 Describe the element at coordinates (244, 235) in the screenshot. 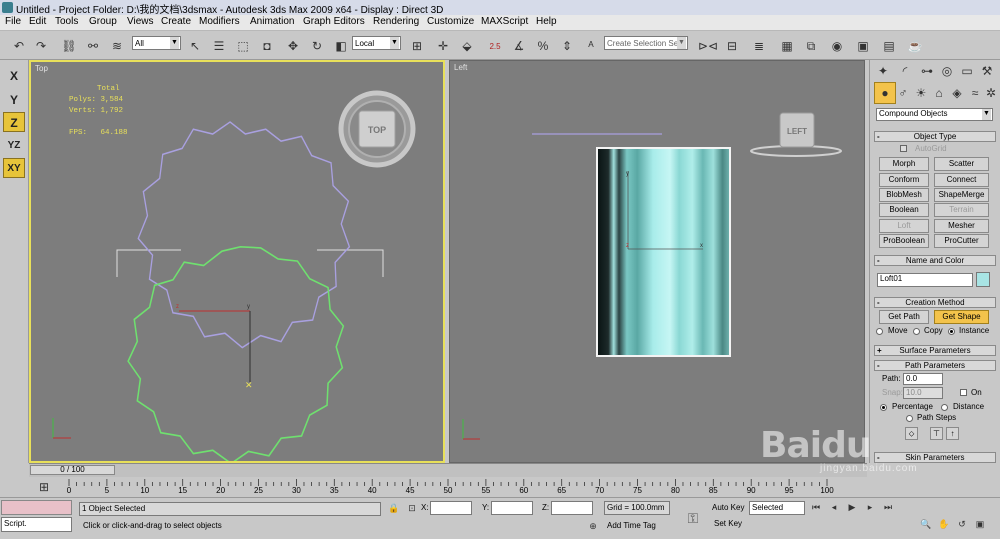

I see `star-spline-shape` at that location.